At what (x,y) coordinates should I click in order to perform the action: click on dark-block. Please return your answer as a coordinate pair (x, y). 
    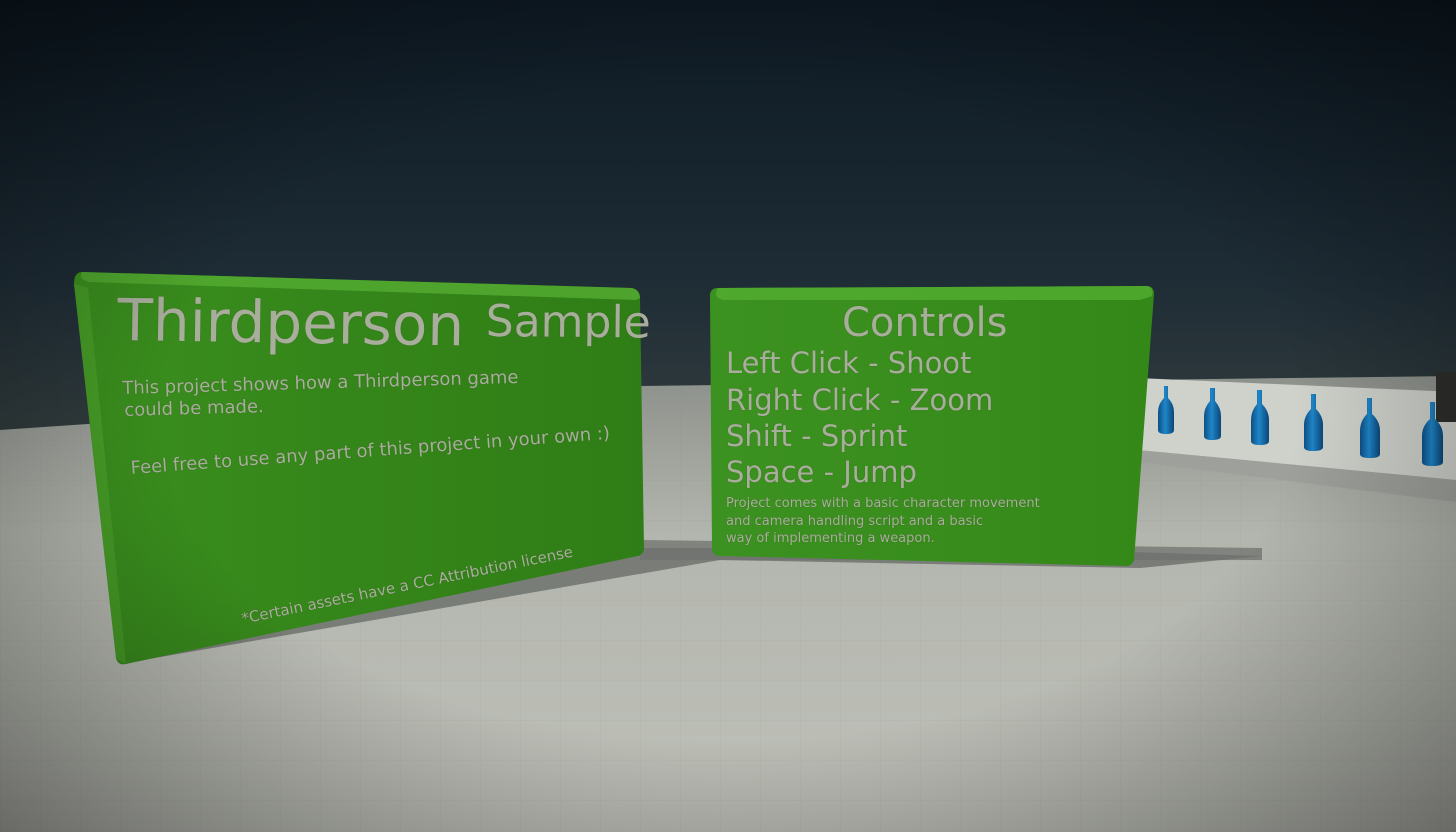
    Looking at the image, I should click on (1446, 397).